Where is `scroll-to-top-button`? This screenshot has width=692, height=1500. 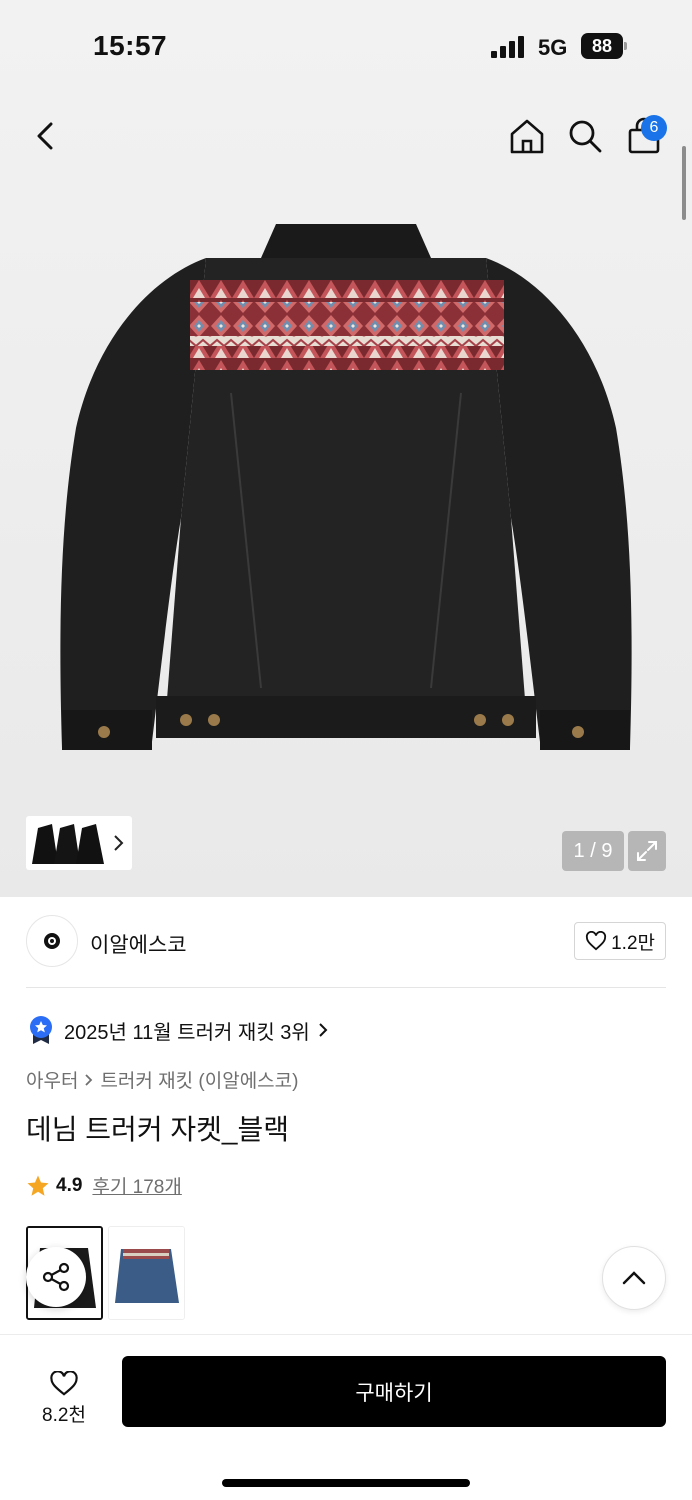
scroll-to-top-button is located at coordinates (634, 1278).